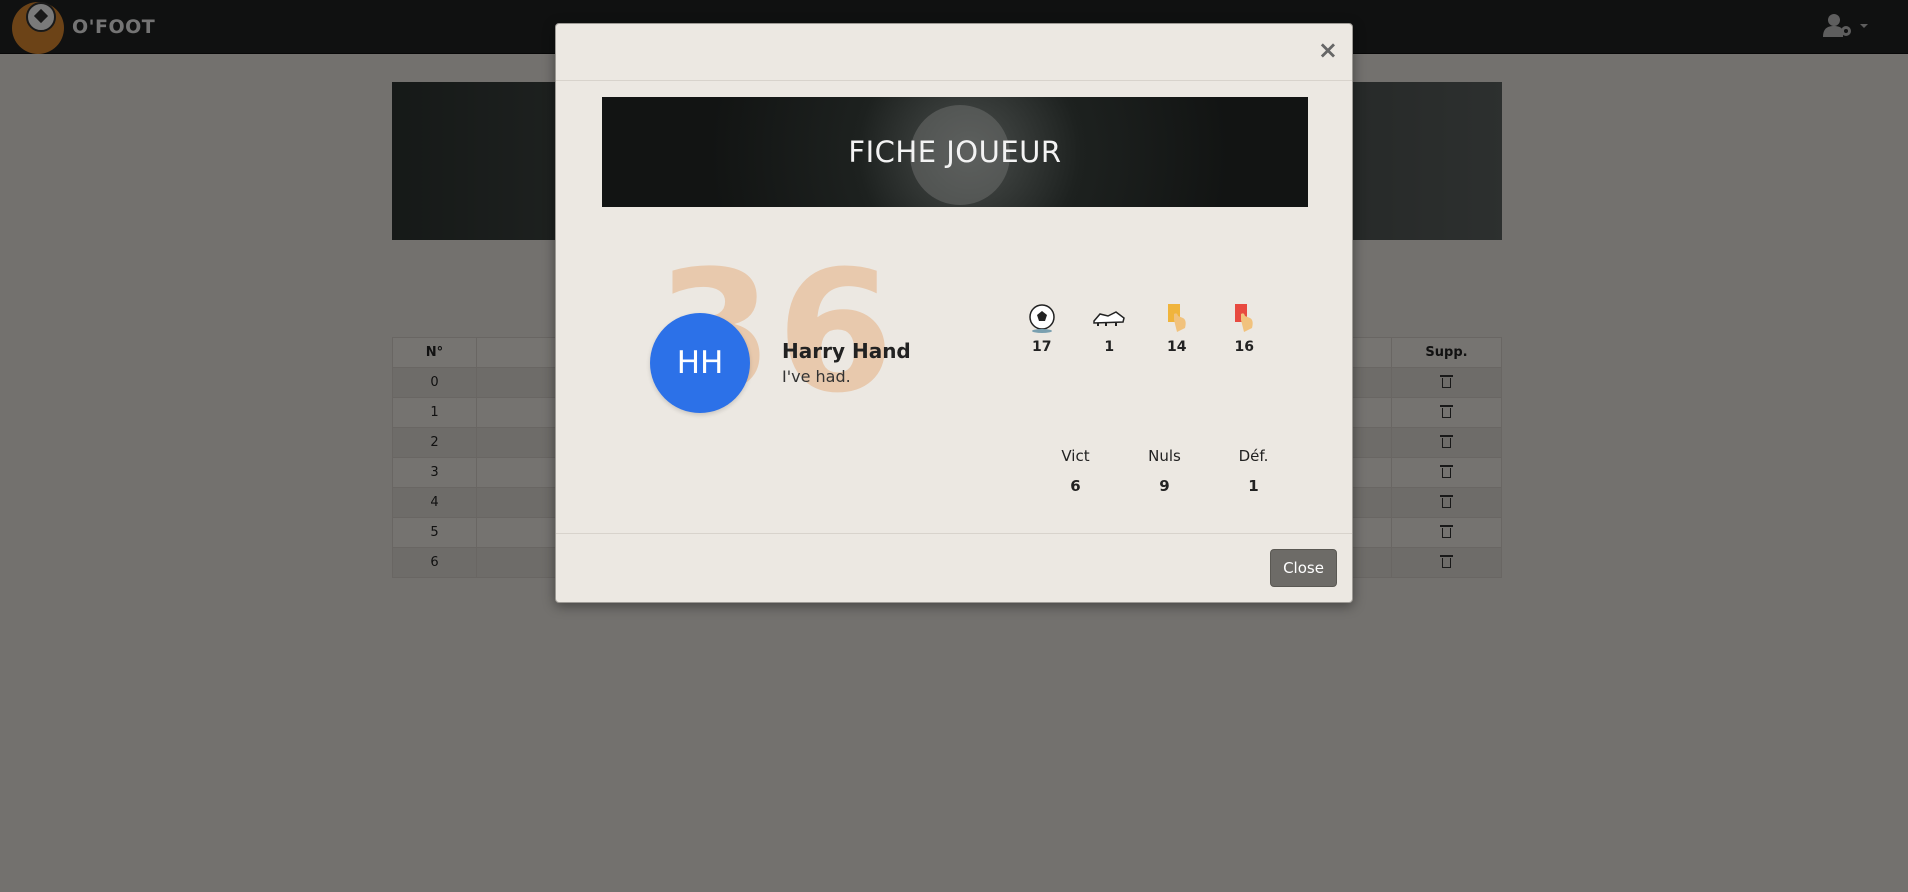  I want to click on player-quote: I've had., so click(816, 376).